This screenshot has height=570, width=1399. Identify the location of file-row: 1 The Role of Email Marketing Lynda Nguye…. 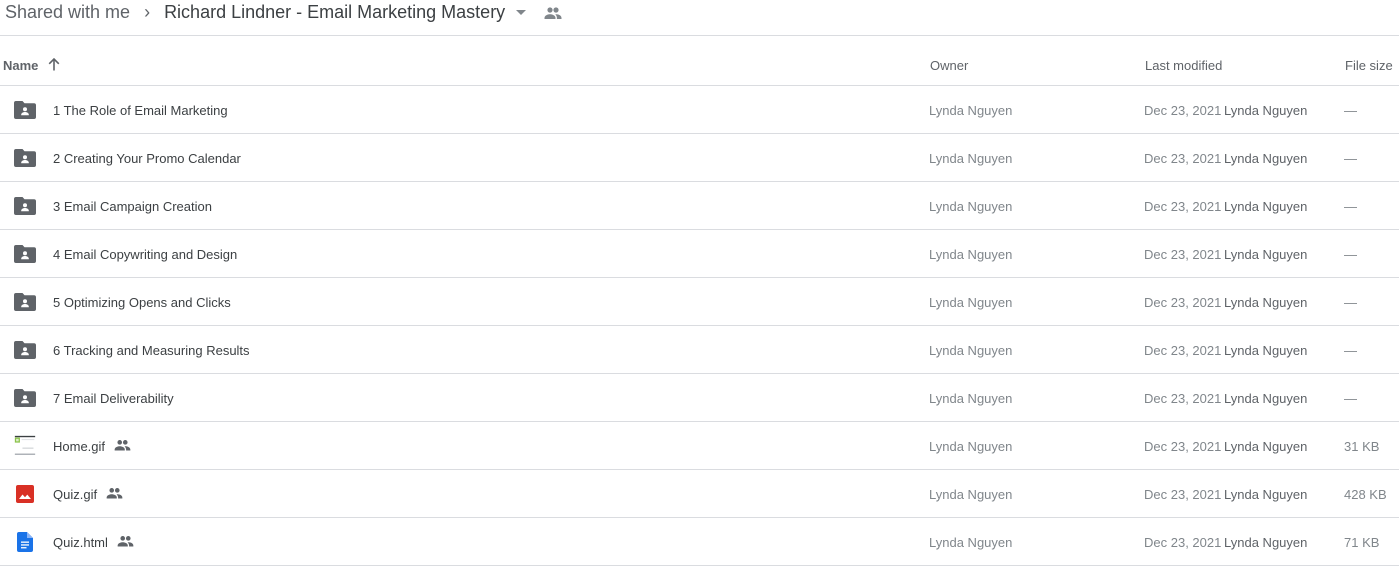
(699, 110).